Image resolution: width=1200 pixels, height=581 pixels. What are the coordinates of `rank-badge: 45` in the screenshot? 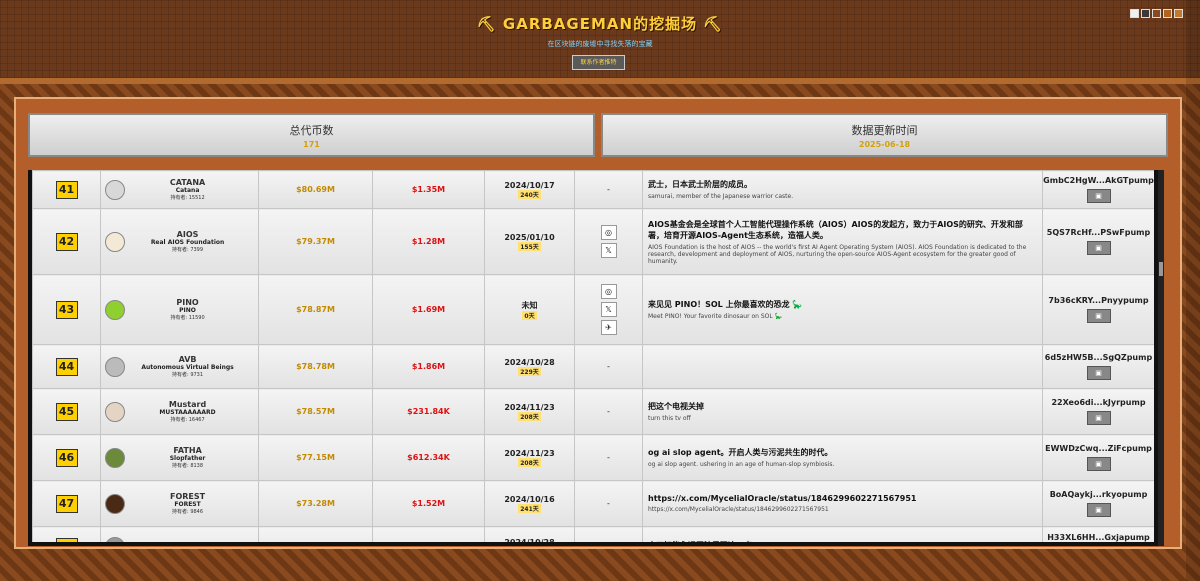 It's located at (66, 411).